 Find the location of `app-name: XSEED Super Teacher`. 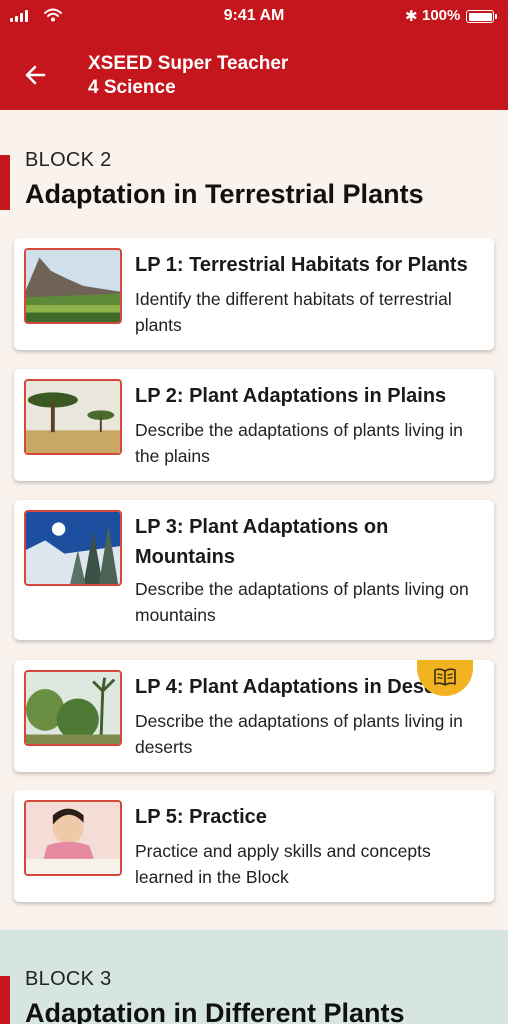

app-name: XSEED Super Teacher is located at coordinates (188, 63).